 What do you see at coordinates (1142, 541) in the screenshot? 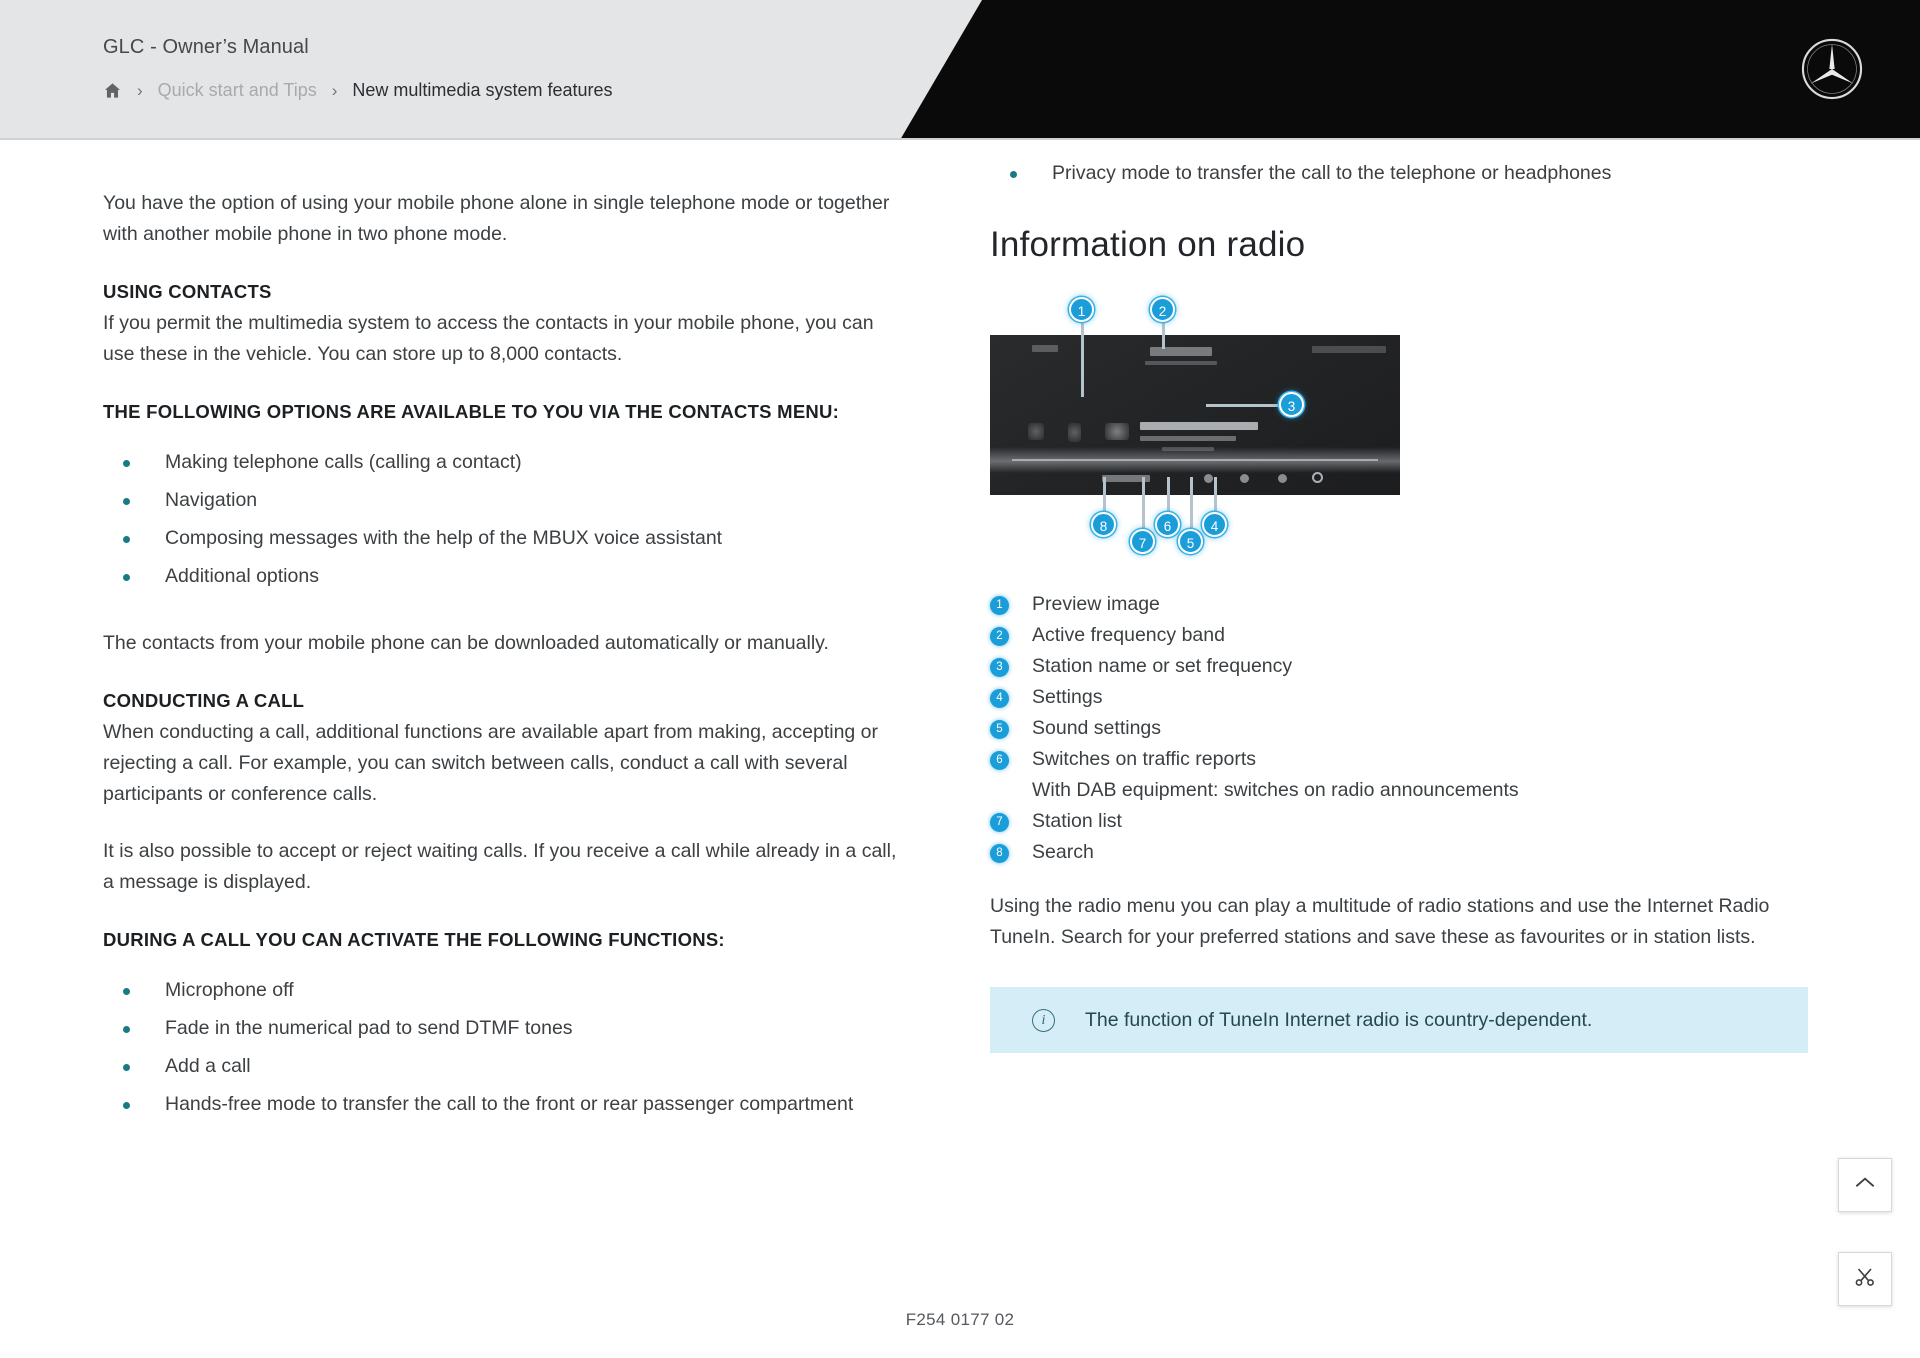
I see `callout-marker-7: 7` at bounding box center [1142, 541].